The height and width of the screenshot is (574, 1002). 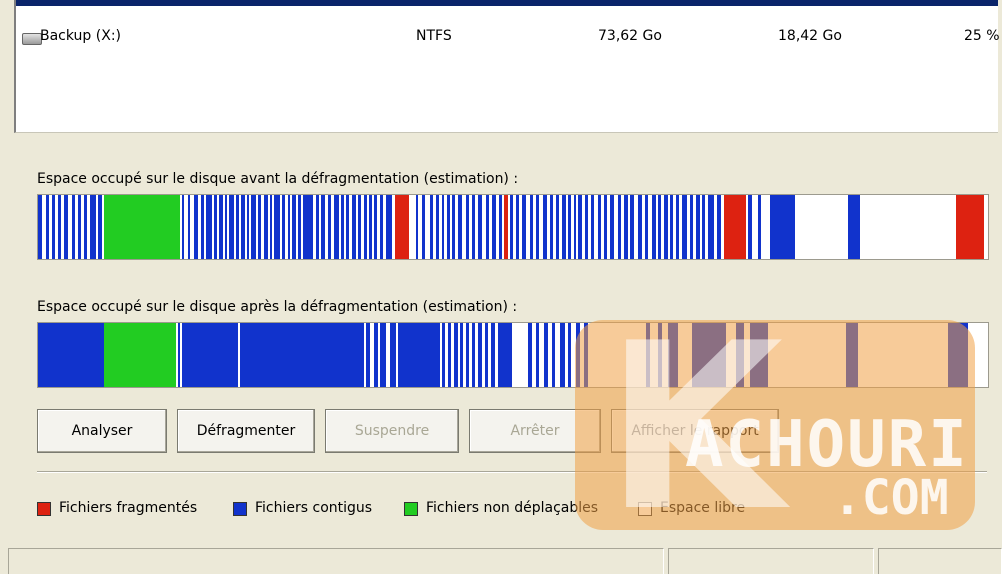 I want to click on volume-row: Backup (X:) NTFS 73,62 Go 18,42 Go 25 %, so click(x=508, y=37).